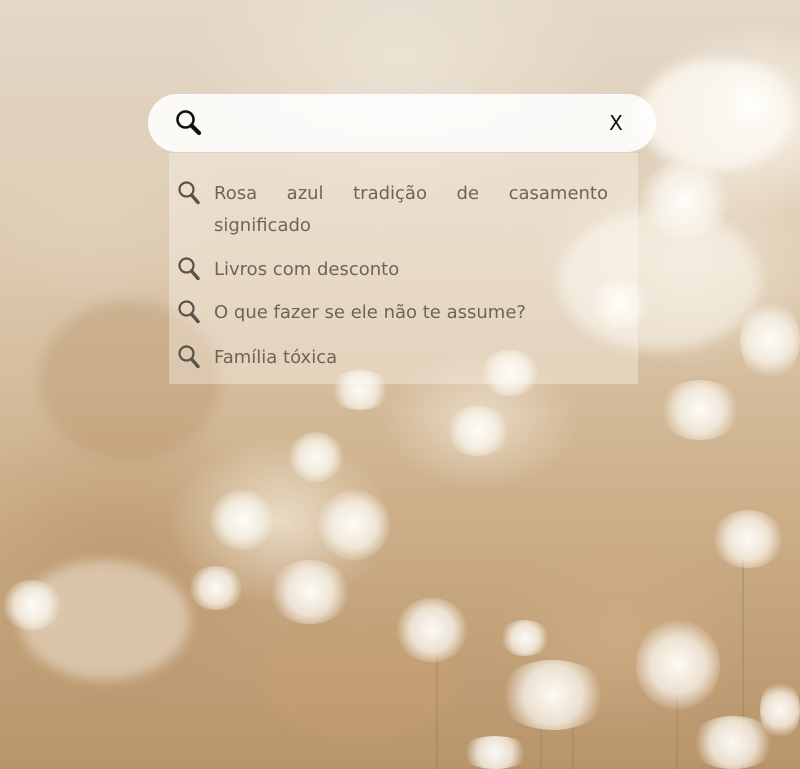 The width and height of the screenshot is (800, 769). I want to click on search-bar: X, so click(402, 123).